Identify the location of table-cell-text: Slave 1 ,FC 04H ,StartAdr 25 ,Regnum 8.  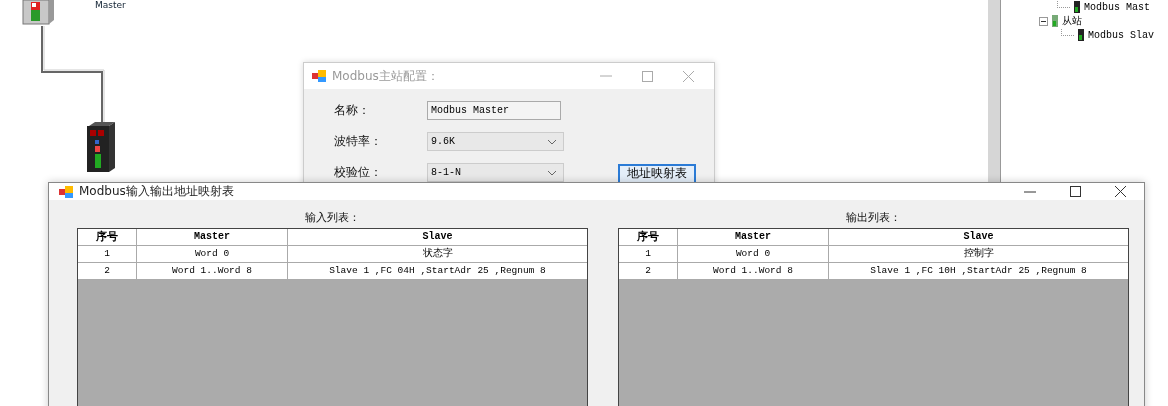
(437, 271).